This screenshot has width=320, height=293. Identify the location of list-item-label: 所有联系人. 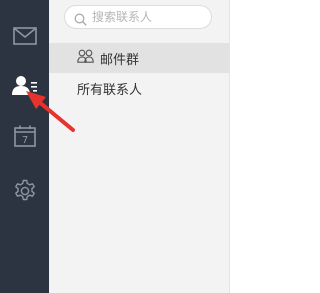
(110, 90).